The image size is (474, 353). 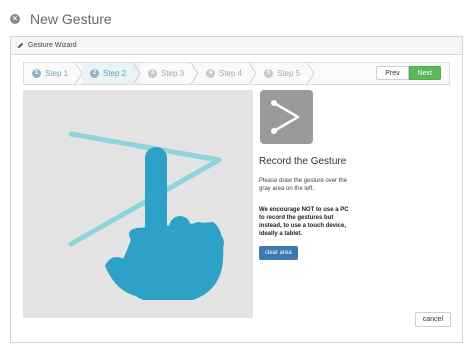 I want to click on clear-area-button: clear area, so click(x=278, y=253).